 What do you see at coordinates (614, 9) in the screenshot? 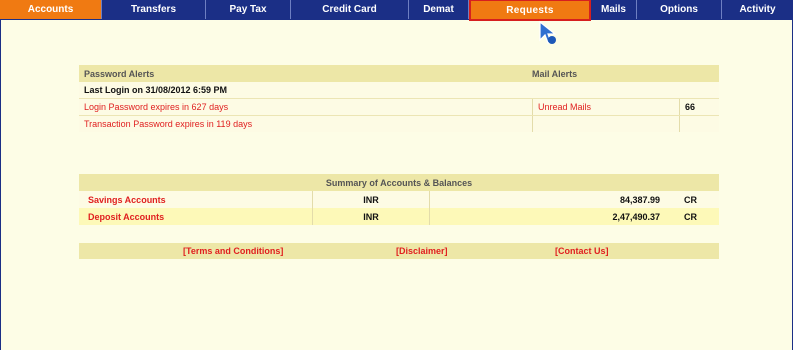
I see `tab-mails: Mails` at bounding box center [614, 9].